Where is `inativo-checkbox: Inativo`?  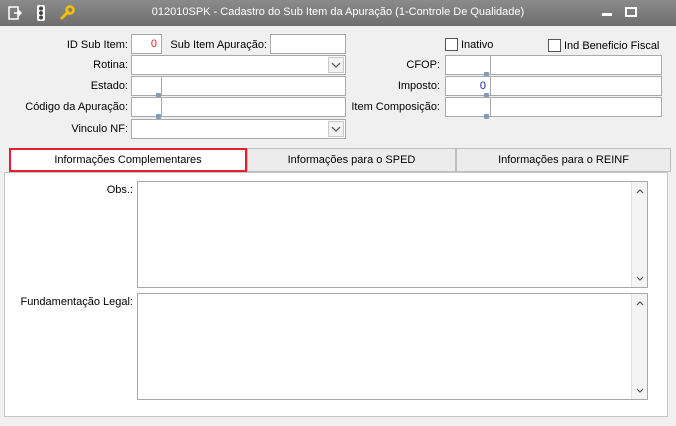
inativo-checkbox: Inativo is located at coordinates (469, 44).